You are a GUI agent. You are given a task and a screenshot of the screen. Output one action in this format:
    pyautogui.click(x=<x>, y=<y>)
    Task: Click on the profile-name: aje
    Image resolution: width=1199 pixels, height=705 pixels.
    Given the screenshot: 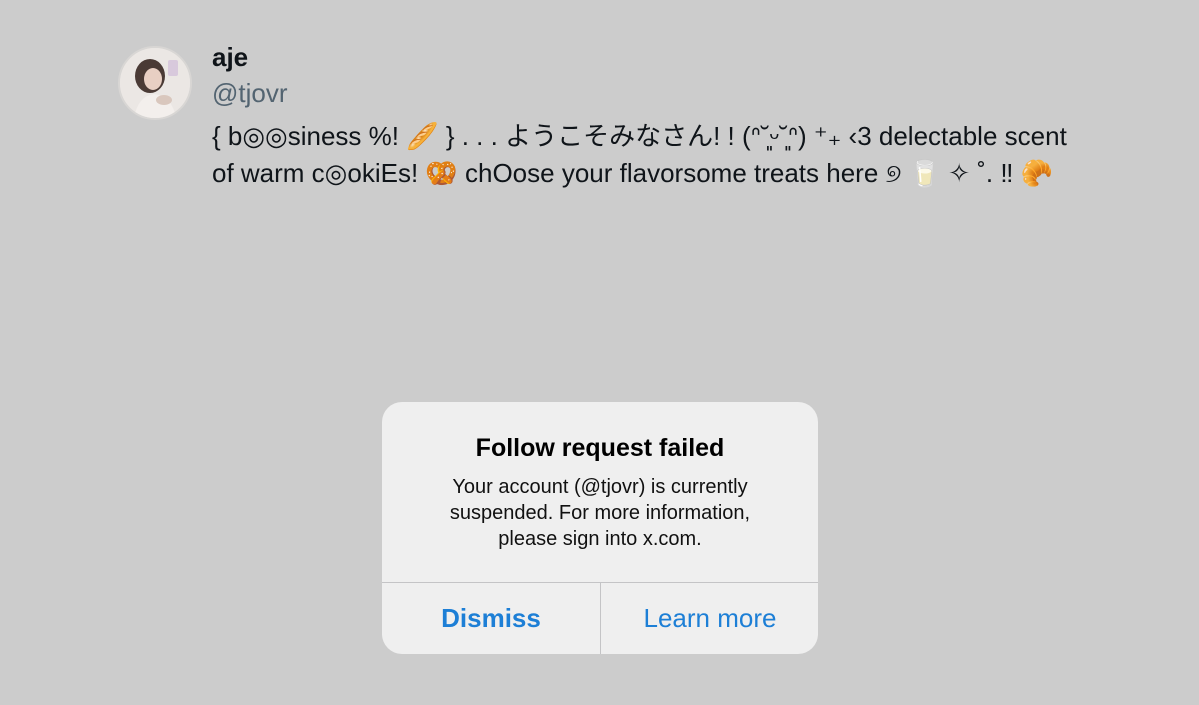 What is the action you would take?
    pyautogui.click(x=230, y=57)
    